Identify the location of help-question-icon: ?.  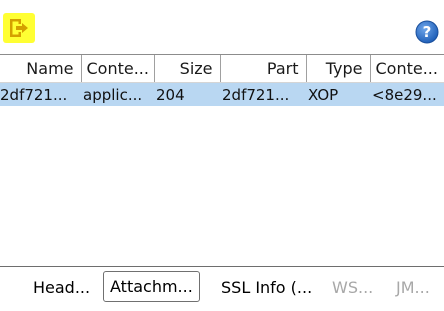
(427, 32).